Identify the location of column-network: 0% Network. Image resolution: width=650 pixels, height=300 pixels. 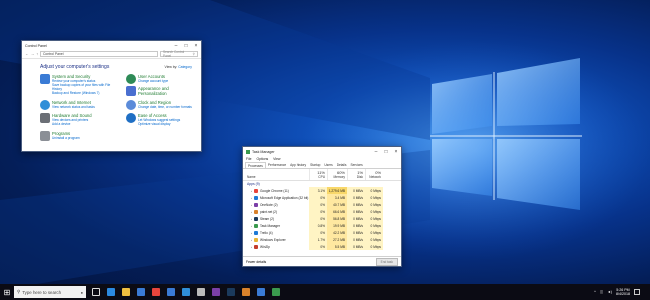
(374, 174).